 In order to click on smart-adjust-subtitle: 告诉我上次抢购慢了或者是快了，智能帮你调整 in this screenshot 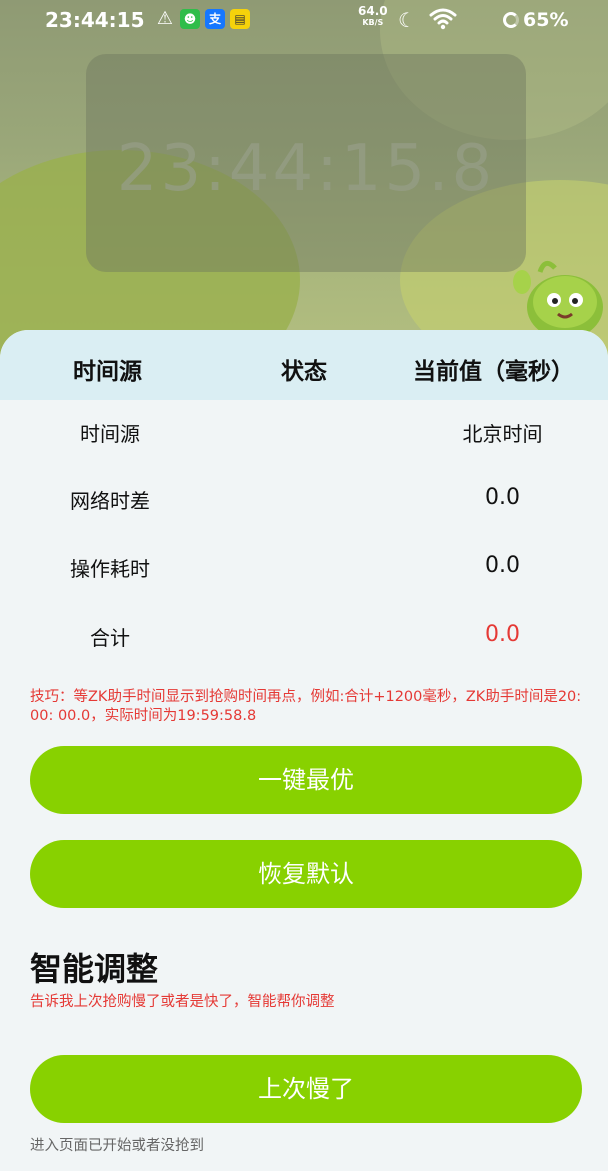, I will do `click(182, 1002)`.